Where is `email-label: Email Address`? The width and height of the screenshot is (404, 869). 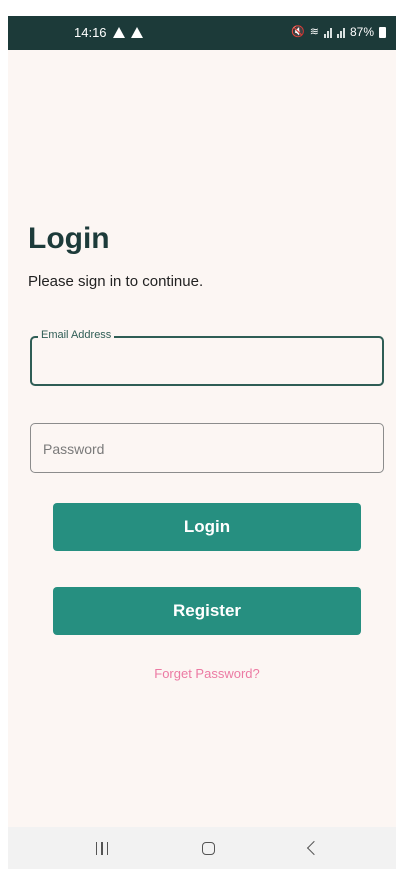 email-label: Email Address is located at coordinates (76, 335).